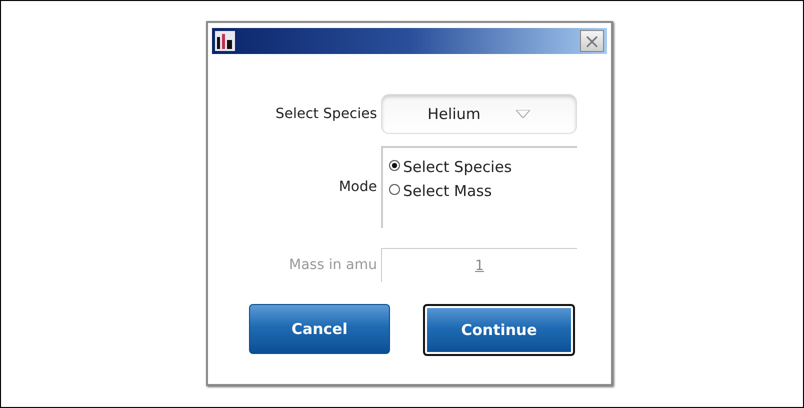 The image size is (804, 408). What do you see at coordinates (326, 114) in the screenshot?
I see `species-label: Select Species` at bounding box center [326, 114].